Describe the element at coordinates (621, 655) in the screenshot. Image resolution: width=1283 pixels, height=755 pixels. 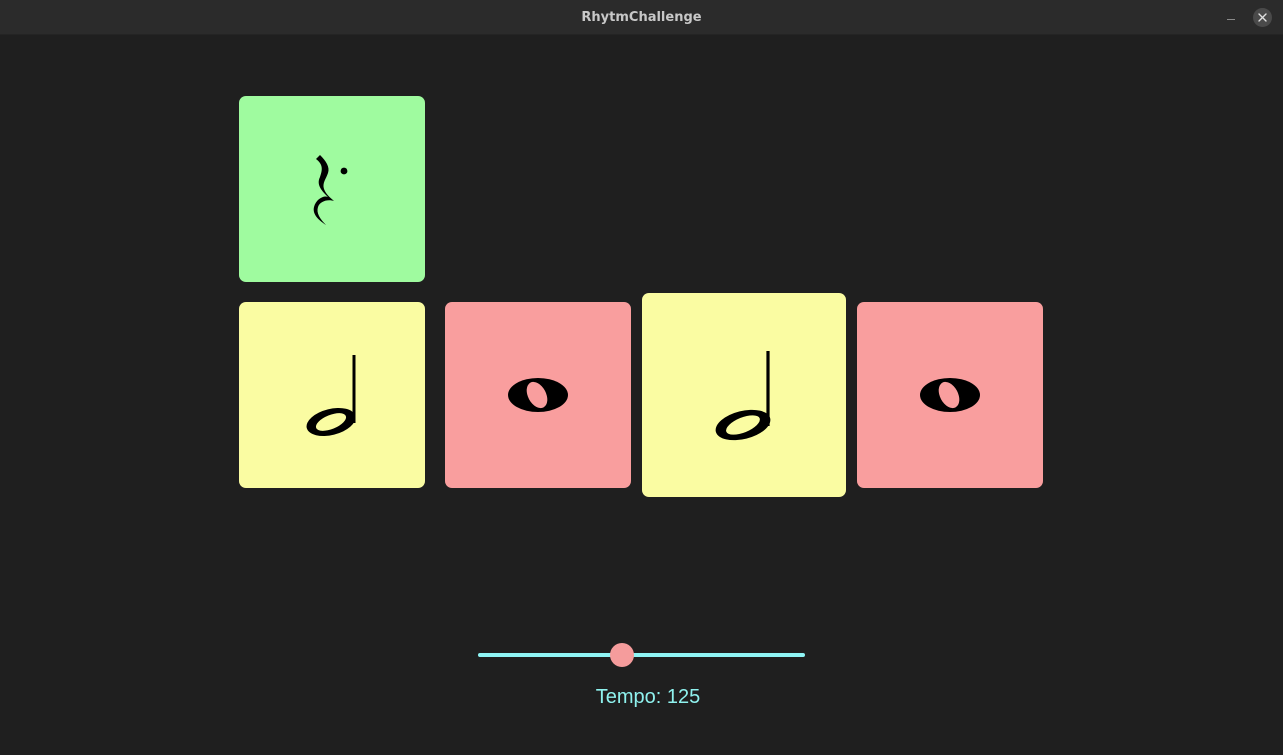
I see `slider-thumb` at that location.